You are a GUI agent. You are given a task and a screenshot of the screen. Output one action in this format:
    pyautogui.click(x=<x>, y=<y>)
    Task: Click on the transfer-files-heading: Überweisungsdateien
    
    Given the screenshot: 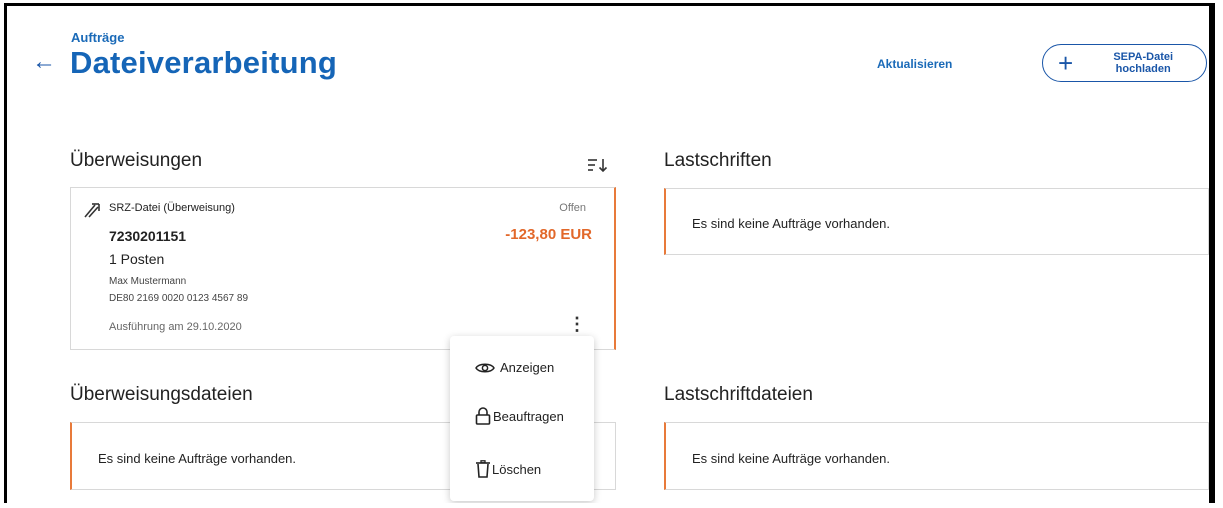 What is the action you would take?
    pyautogui.click(x=161, y=394)
    